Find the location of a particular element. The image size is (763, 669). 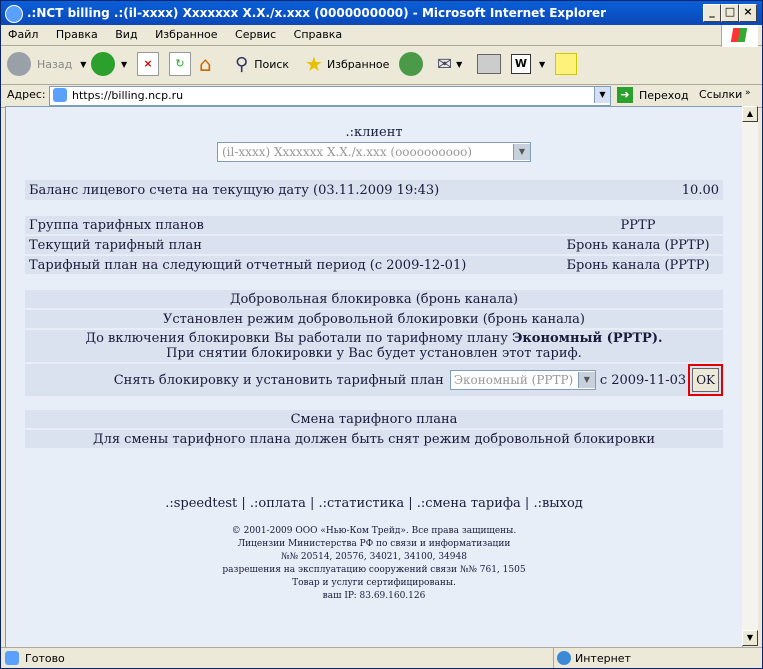

messenger-button is located at coordinates (566, 64).